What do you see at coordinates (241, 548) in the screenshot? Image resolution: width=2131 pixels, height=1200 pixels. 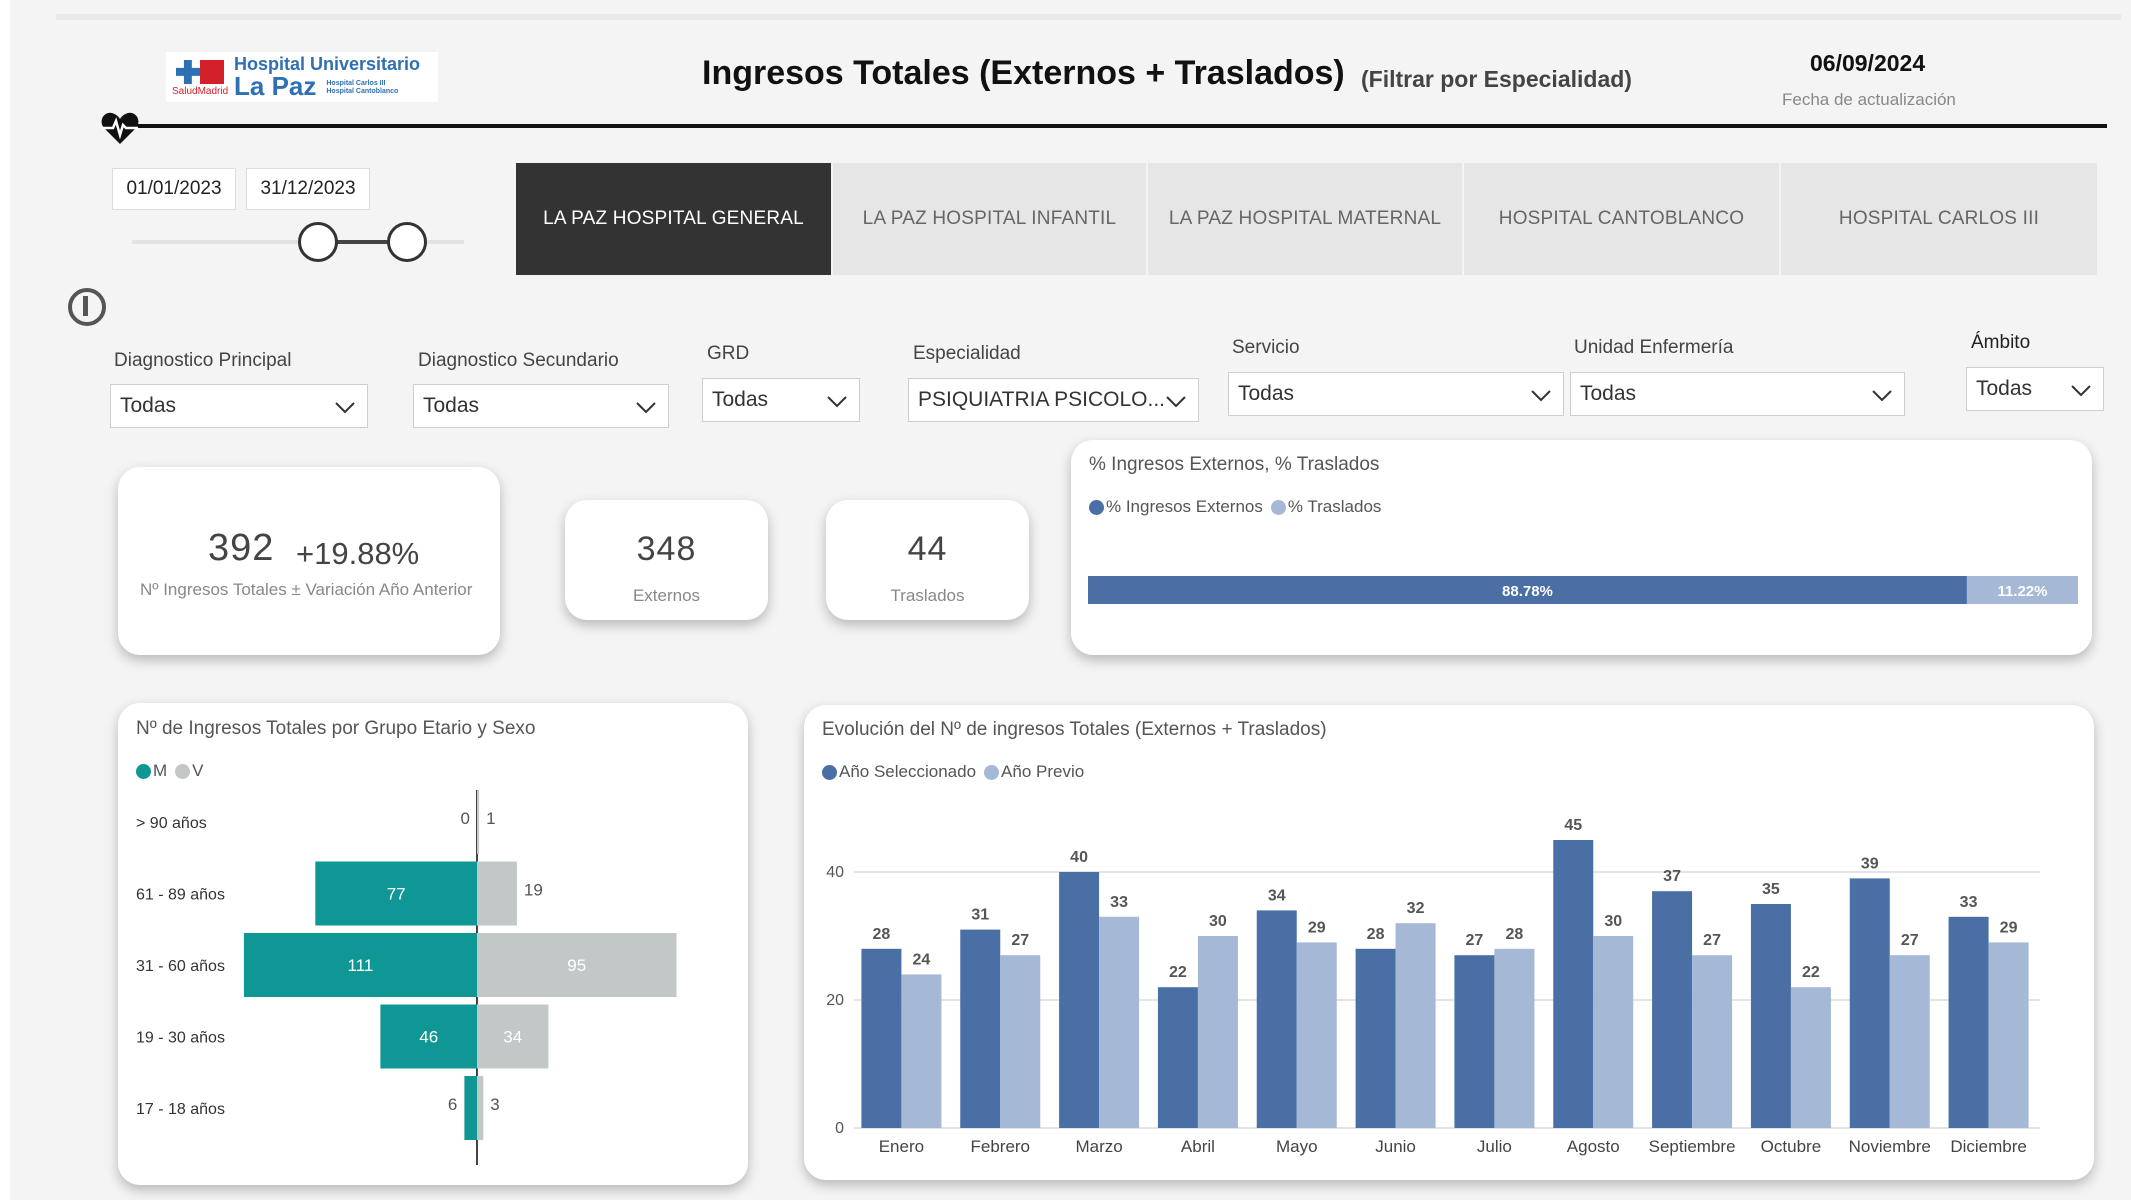 I see `kpi-total-value: 392` at bounding box center [241, 548].